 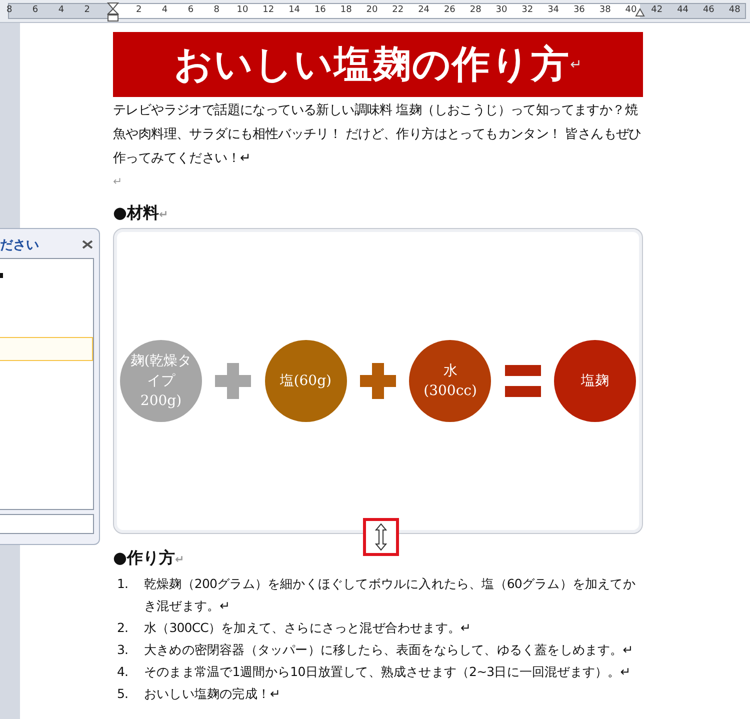 What do you see at coordinates (476, 10) in the screenshot?
I see `ruler-number: 28` at bounding box center [476, 10].